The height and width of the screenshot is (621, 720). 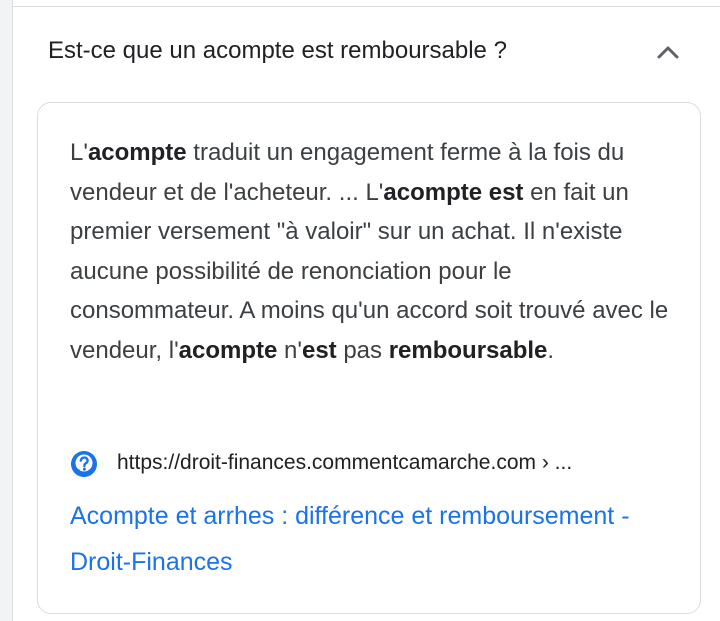 What do you see at coordinates (668, 52) in the screenshot?
I see `chevron-up-icon` at bounding box center [668, 52].